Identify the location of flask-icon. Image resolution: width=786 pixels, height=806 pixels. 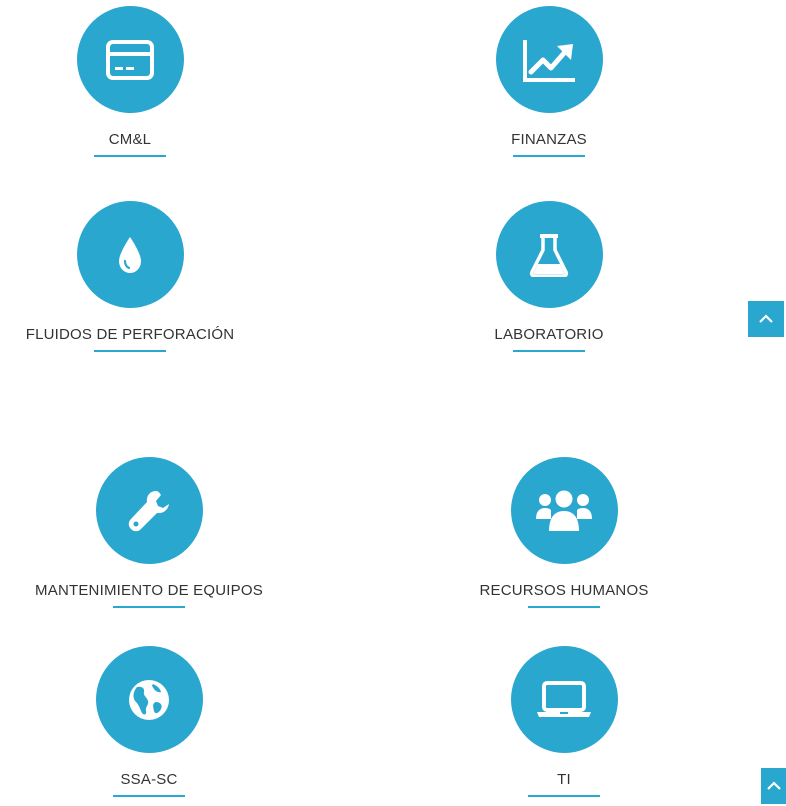
(549, 254).